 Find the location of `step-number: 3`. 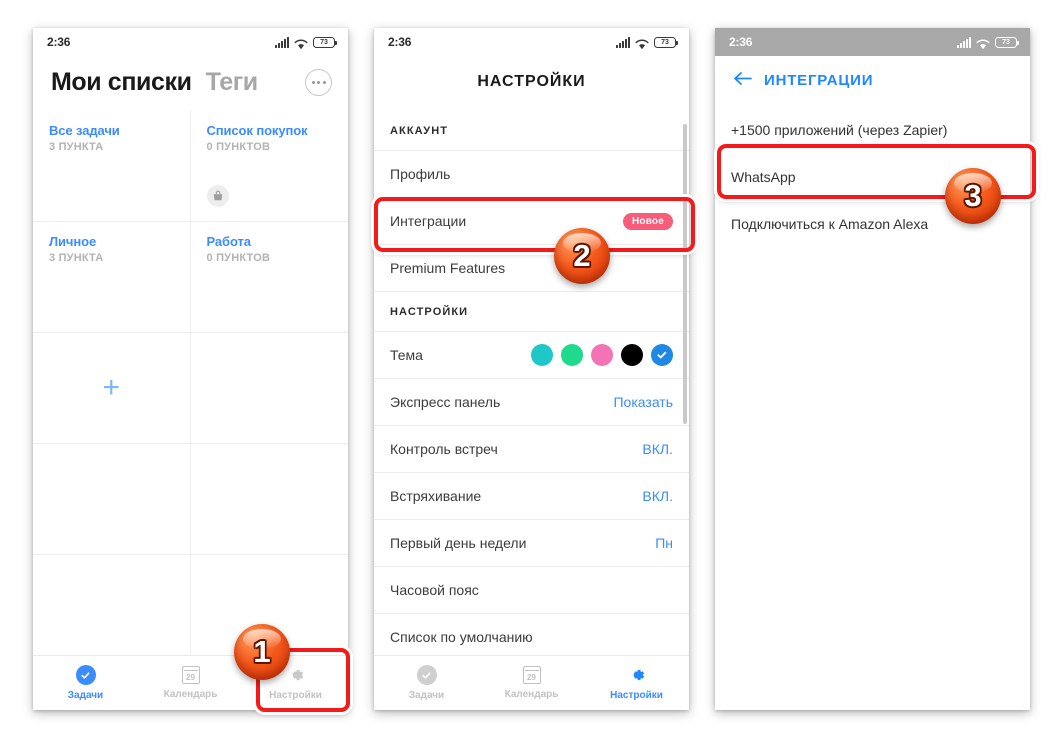

step-number: 3 is located at coordinates (973, 195).